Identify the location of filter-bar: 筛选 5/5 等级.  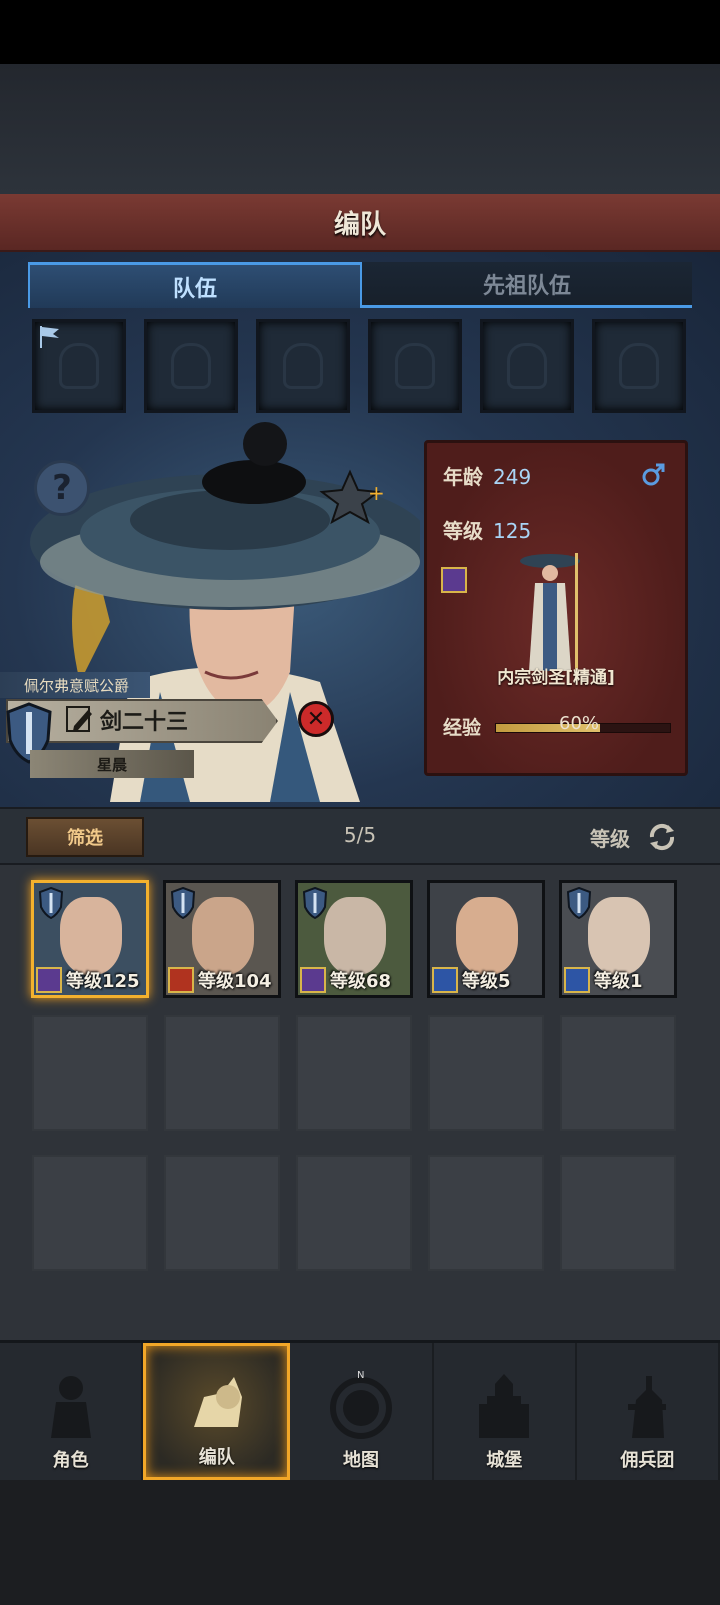
(360, 836).